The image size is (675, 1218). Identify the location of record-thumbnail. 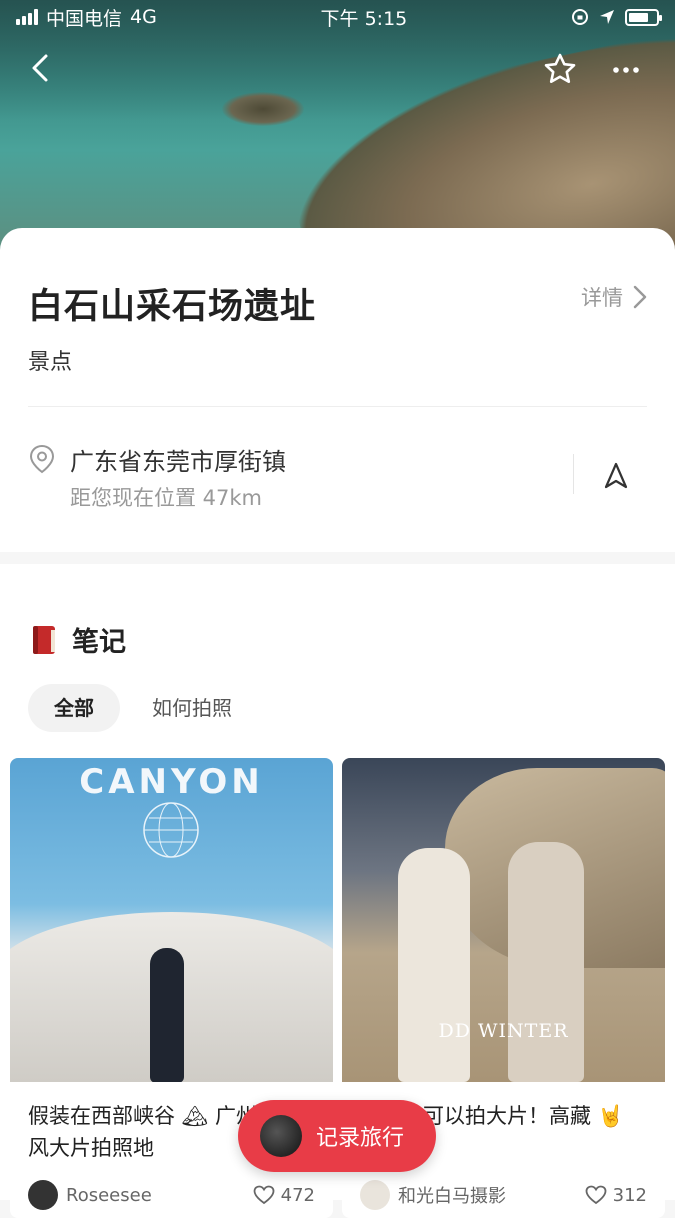
(281, 1136).